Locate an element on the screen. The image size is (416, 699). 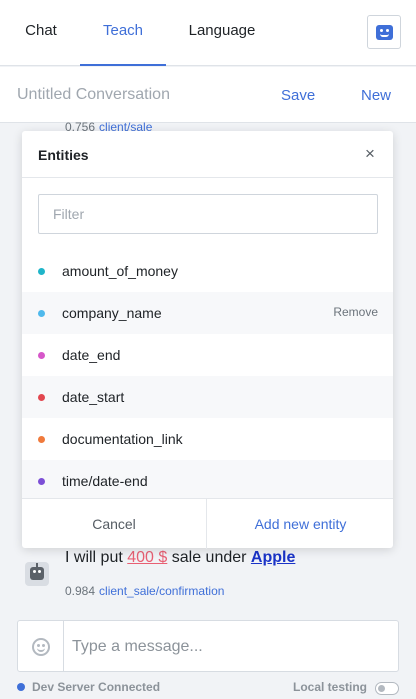
entity-name: date_start is located at coordinates (93, 397).